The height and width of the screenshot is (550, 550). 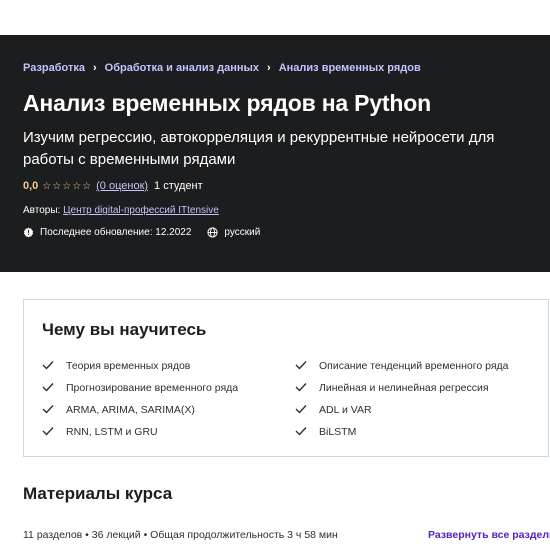 What do you see at coordinates (338, 432) in the screenshot?
I see `learn-item-text: BiLSTM` at bounding box center [338, 432].